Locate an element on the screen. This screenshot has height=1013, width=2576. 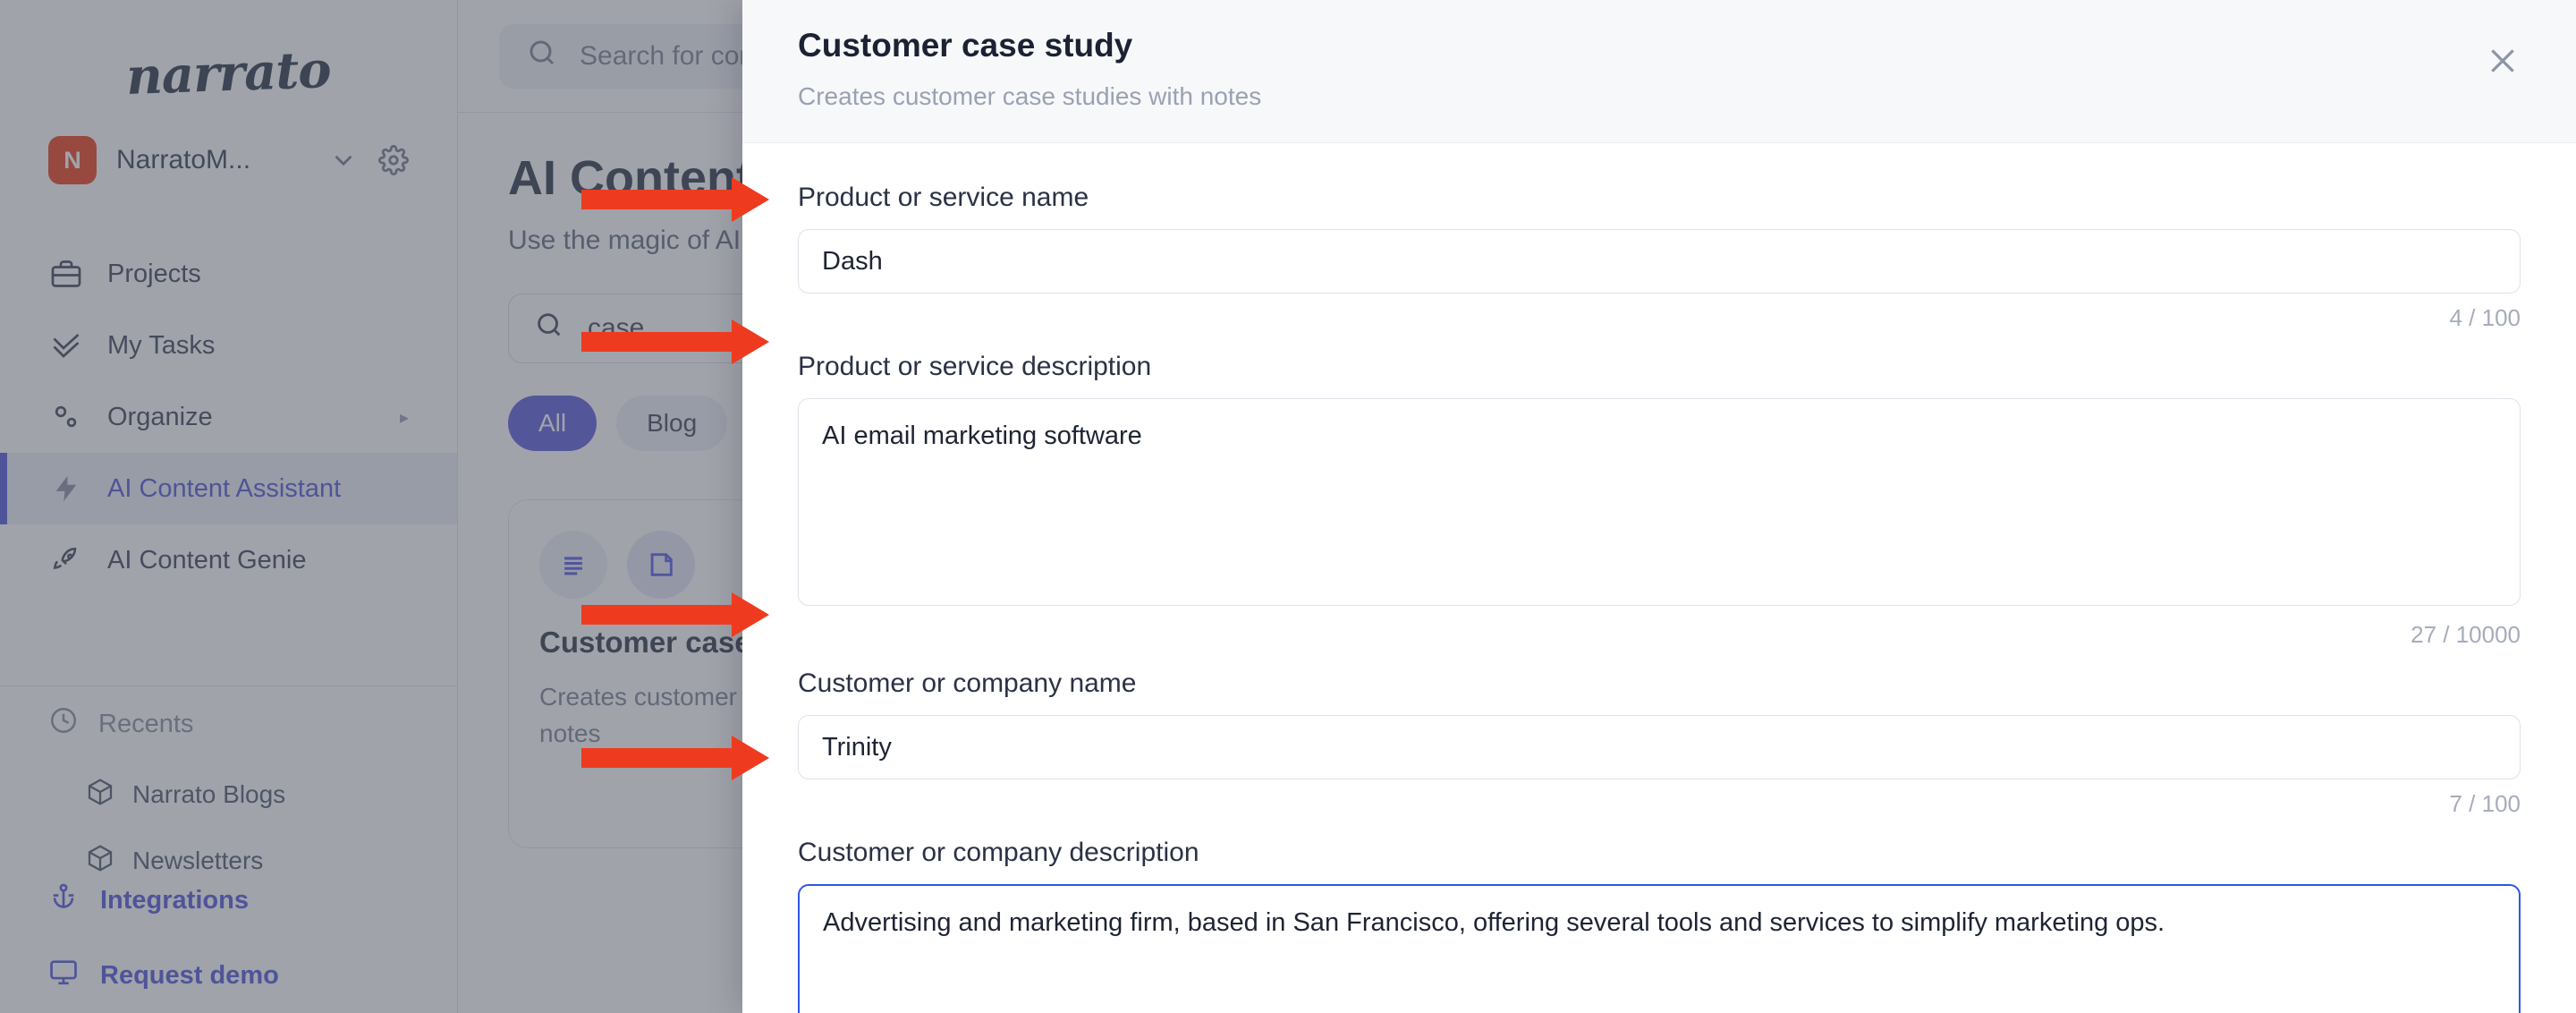
field-label: Product or service name is located at coordinates (943, 197).